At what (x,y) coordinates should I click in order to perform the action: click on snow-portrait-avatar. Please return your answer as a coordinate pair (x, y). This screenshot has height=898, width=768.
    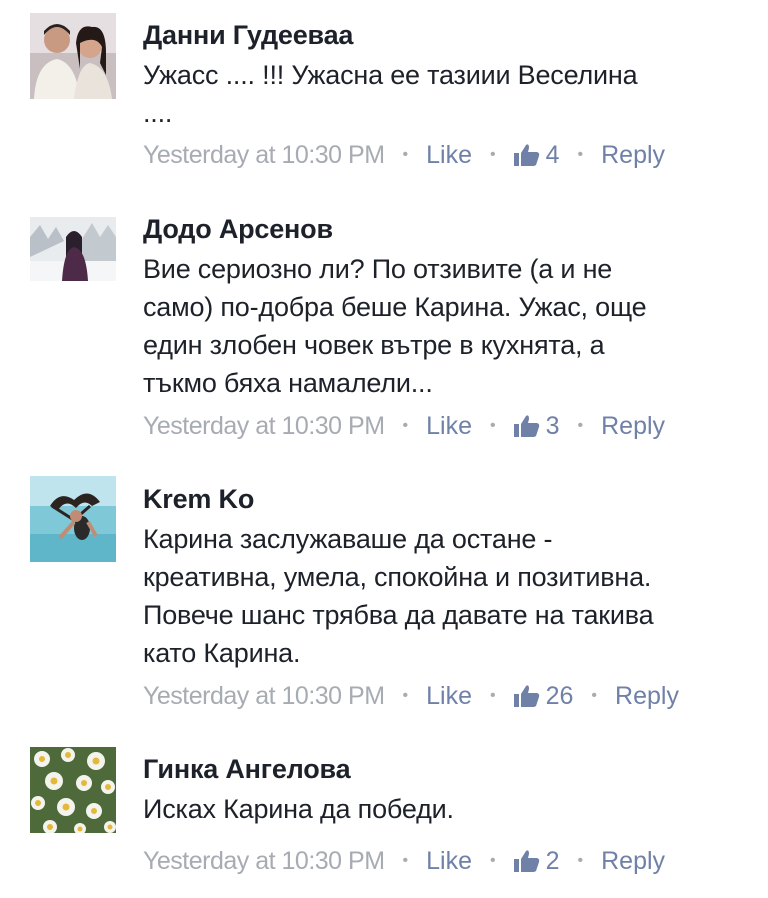
    Looking at the image, I should click on (73, 249).